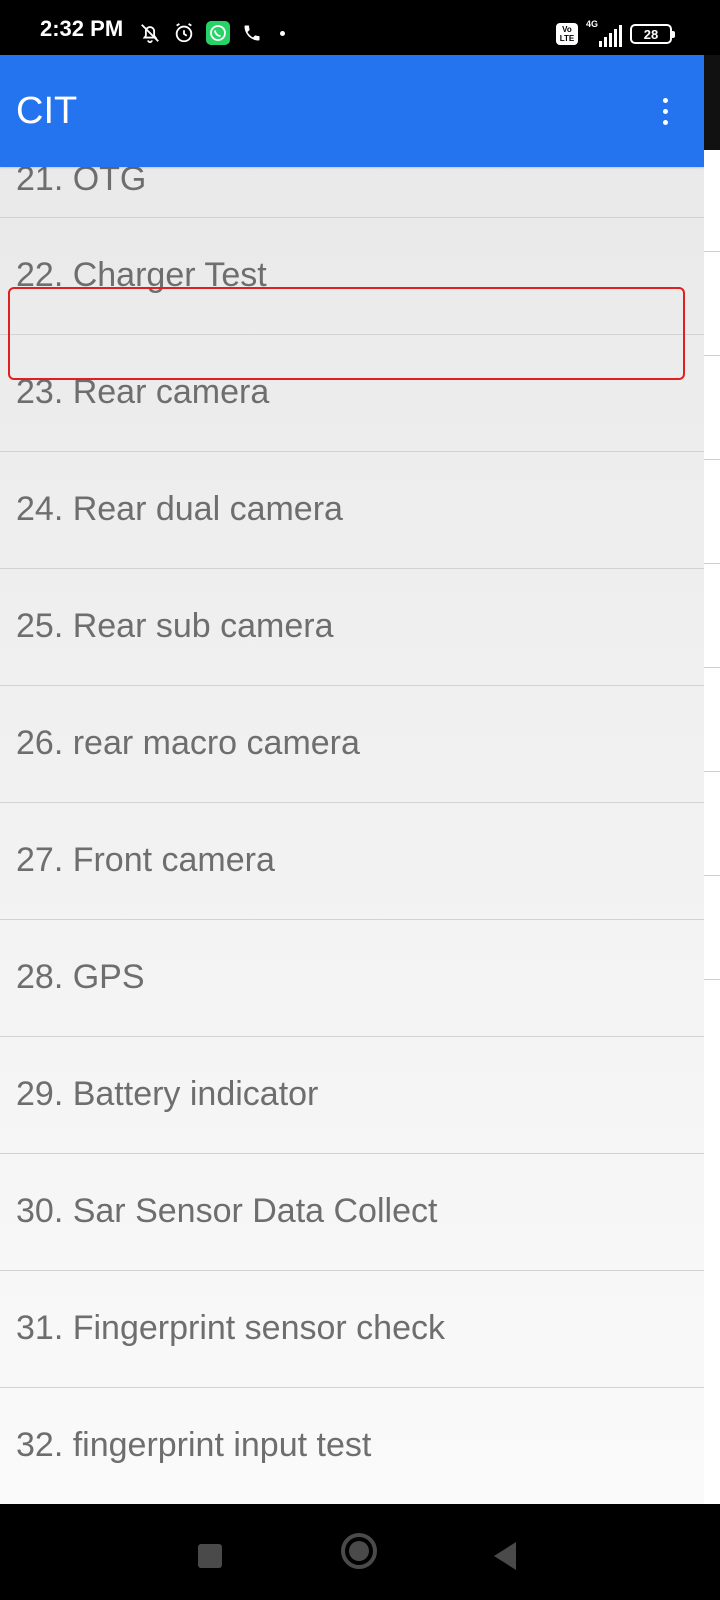  I want to click on right-edge-dark, so click(712, 102).